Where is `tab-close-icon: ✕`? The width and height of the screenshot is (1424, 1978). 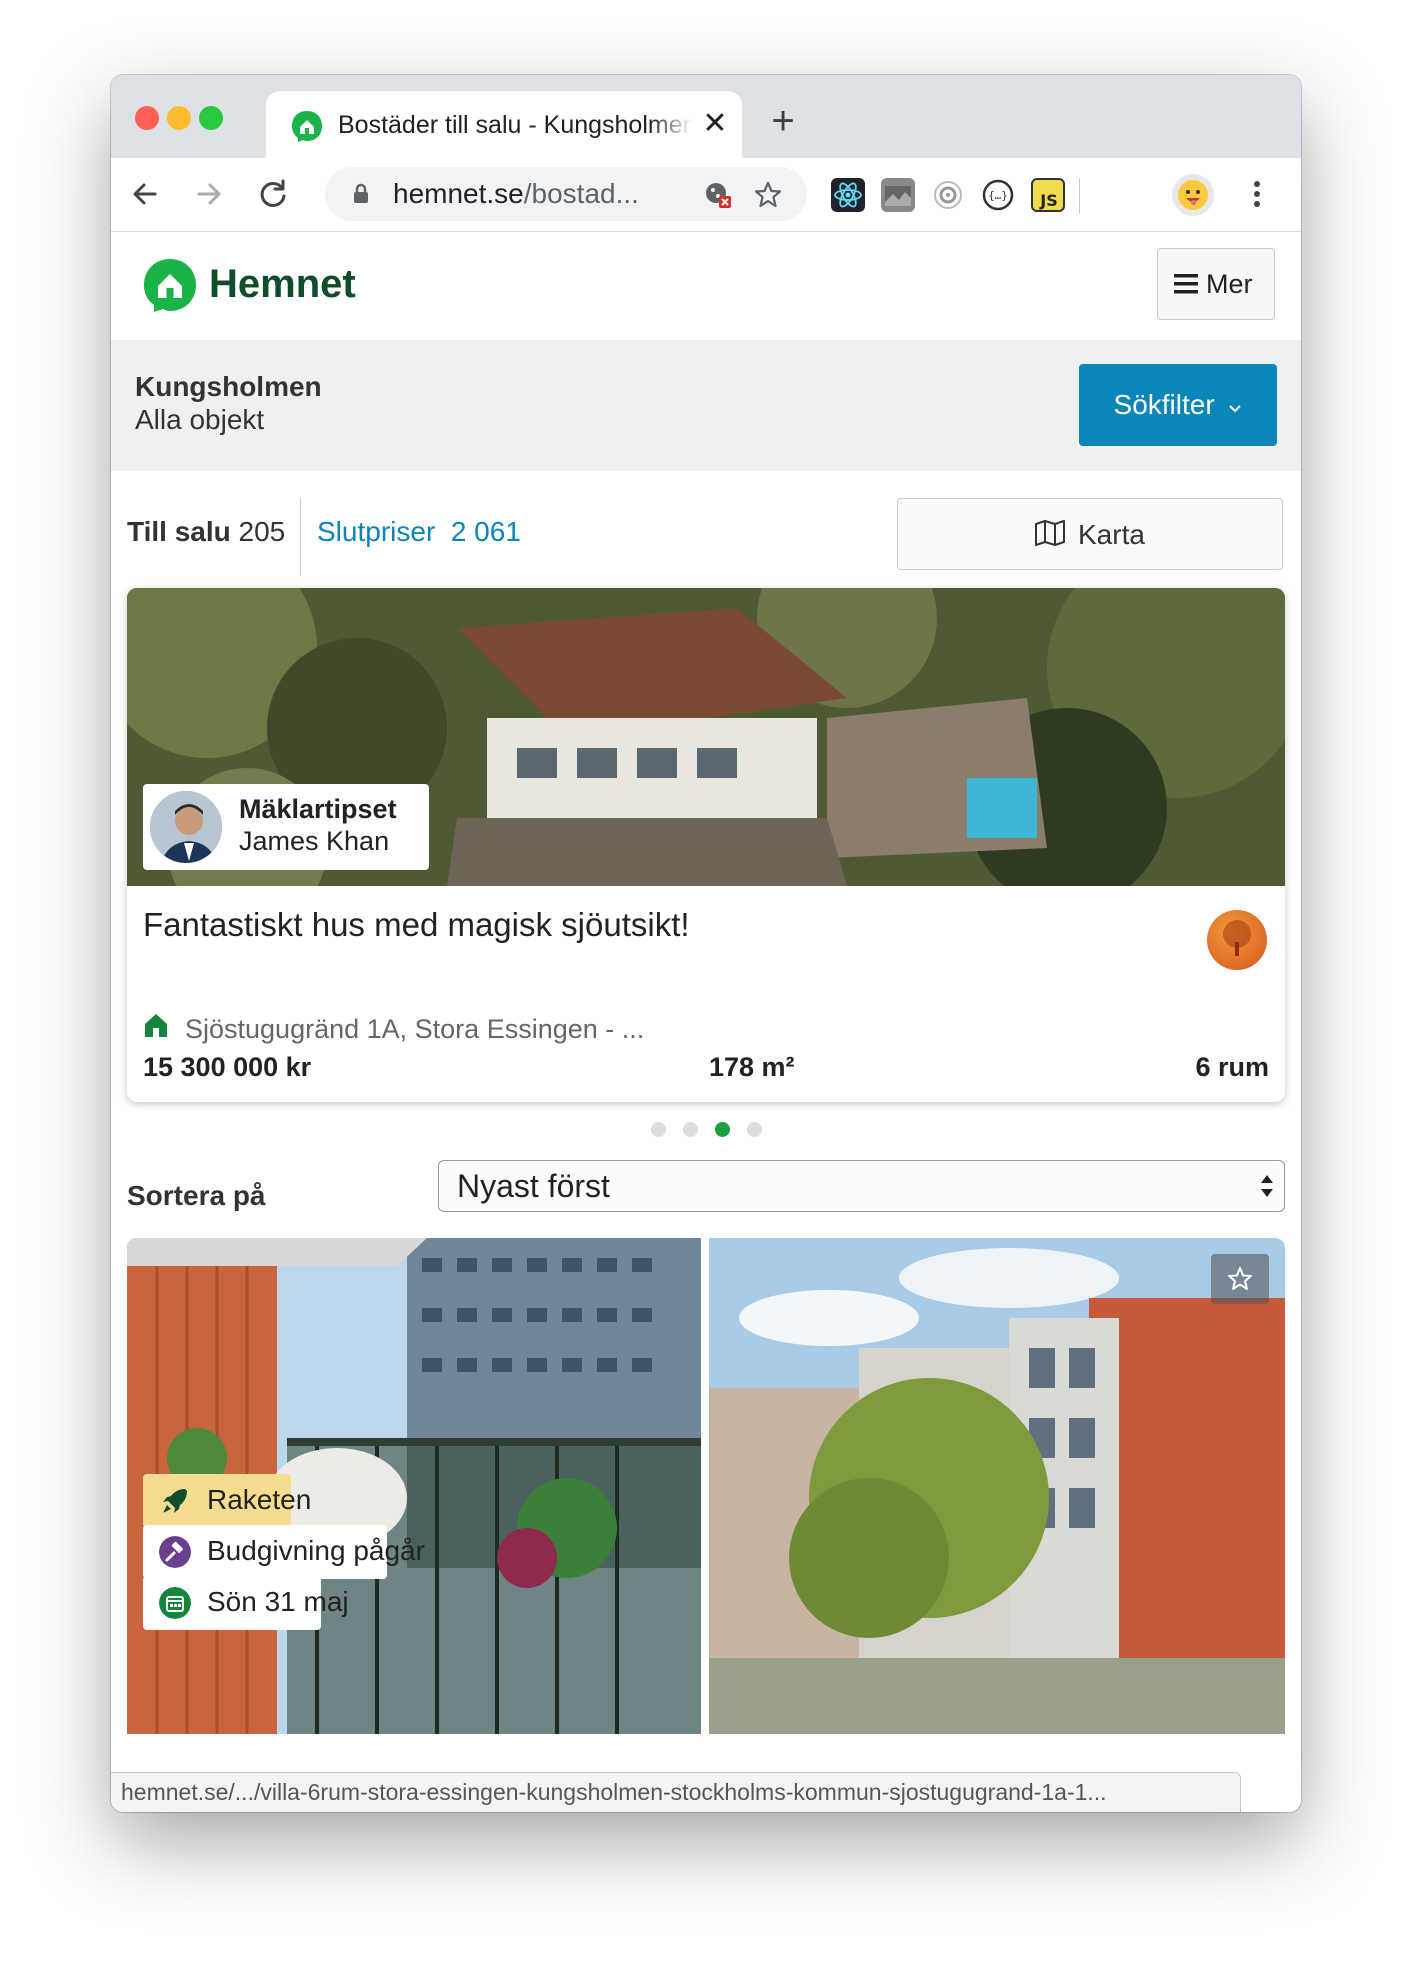 tab-close-icon: ✕ is located at coordinates (715, 124).